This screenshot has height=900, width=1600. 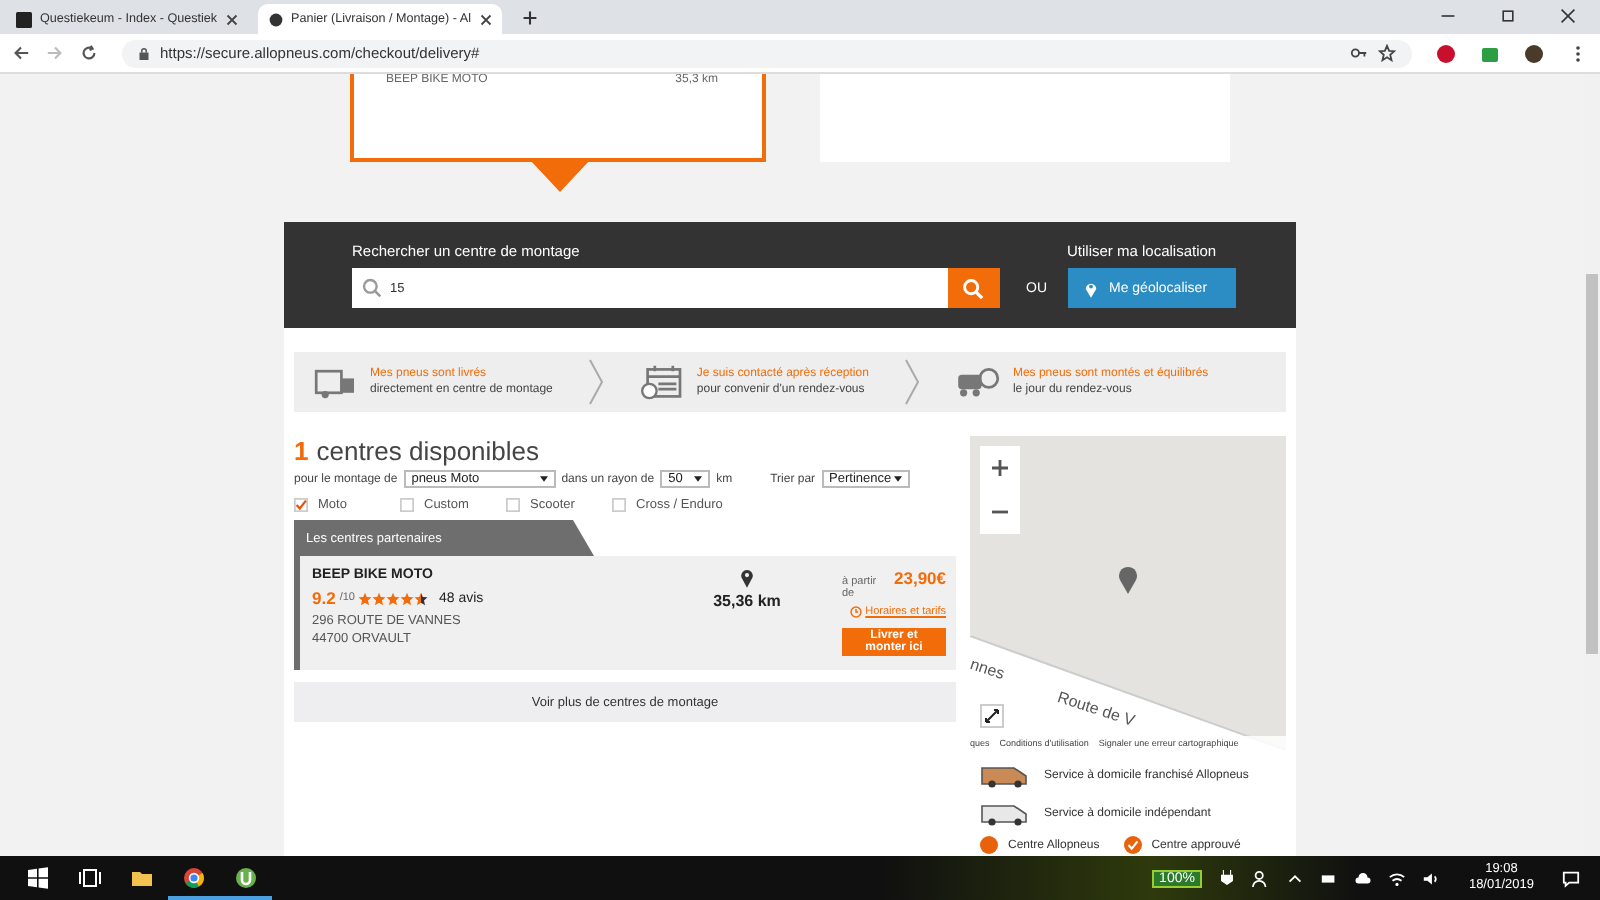 I want to click on fullscreen-icon, so click(x=992, y=716).